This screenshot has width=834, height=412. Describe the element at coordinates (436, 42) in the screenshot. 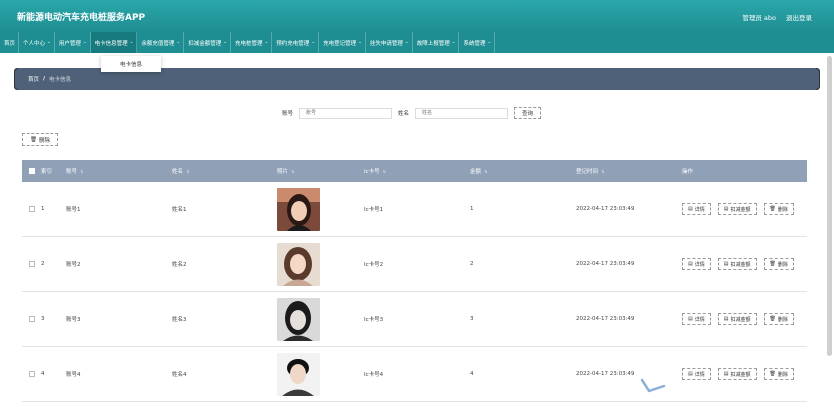

I see `nav-fault-report-management: 故障上报管理 ⌄` at that location.